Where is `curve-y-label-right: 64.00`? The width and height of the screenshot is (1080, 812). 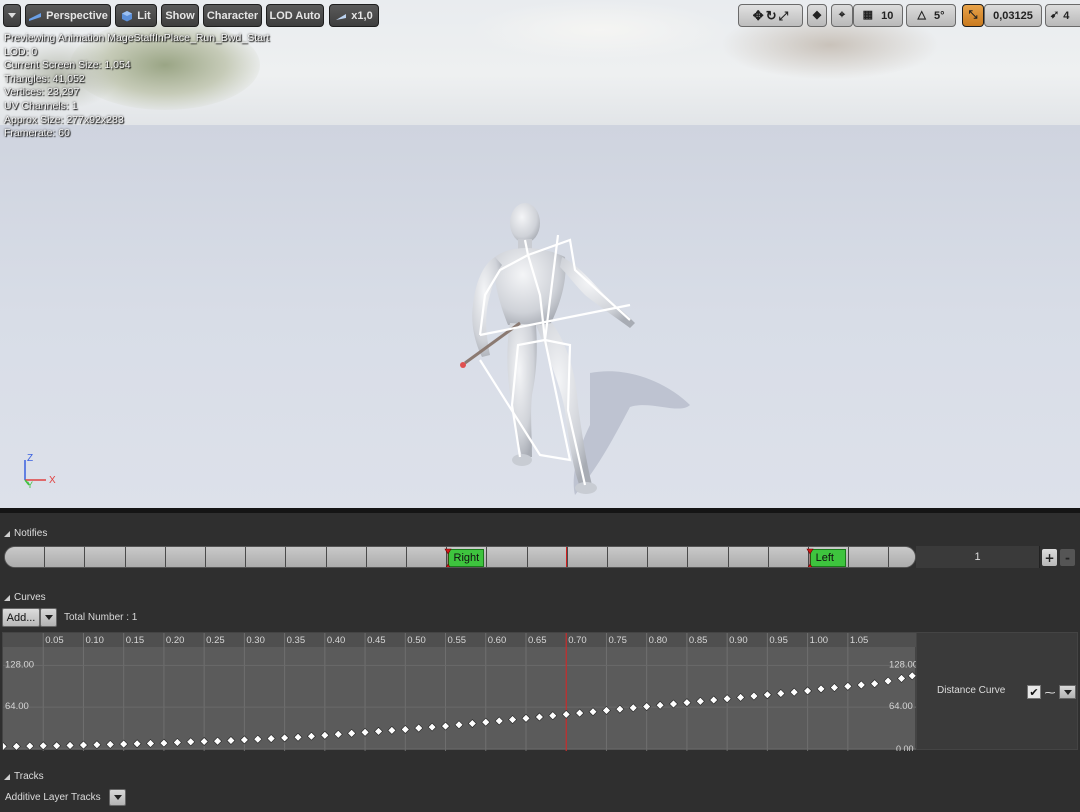
curve-y-label-right: 64.00 is located at coordinates (901, 706).